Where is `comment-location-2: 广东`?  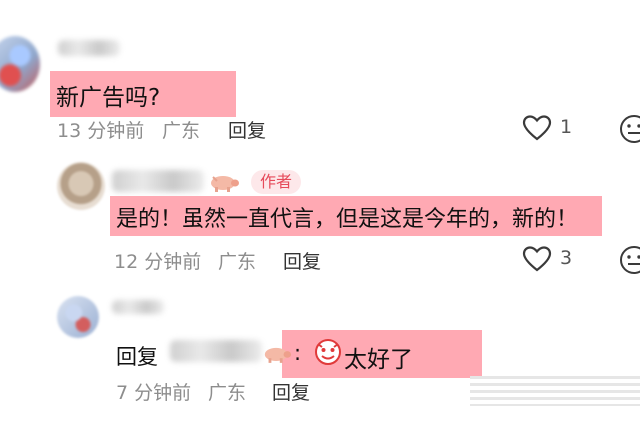 comment-location-2: 广东 is located at coordinates (237, 262).